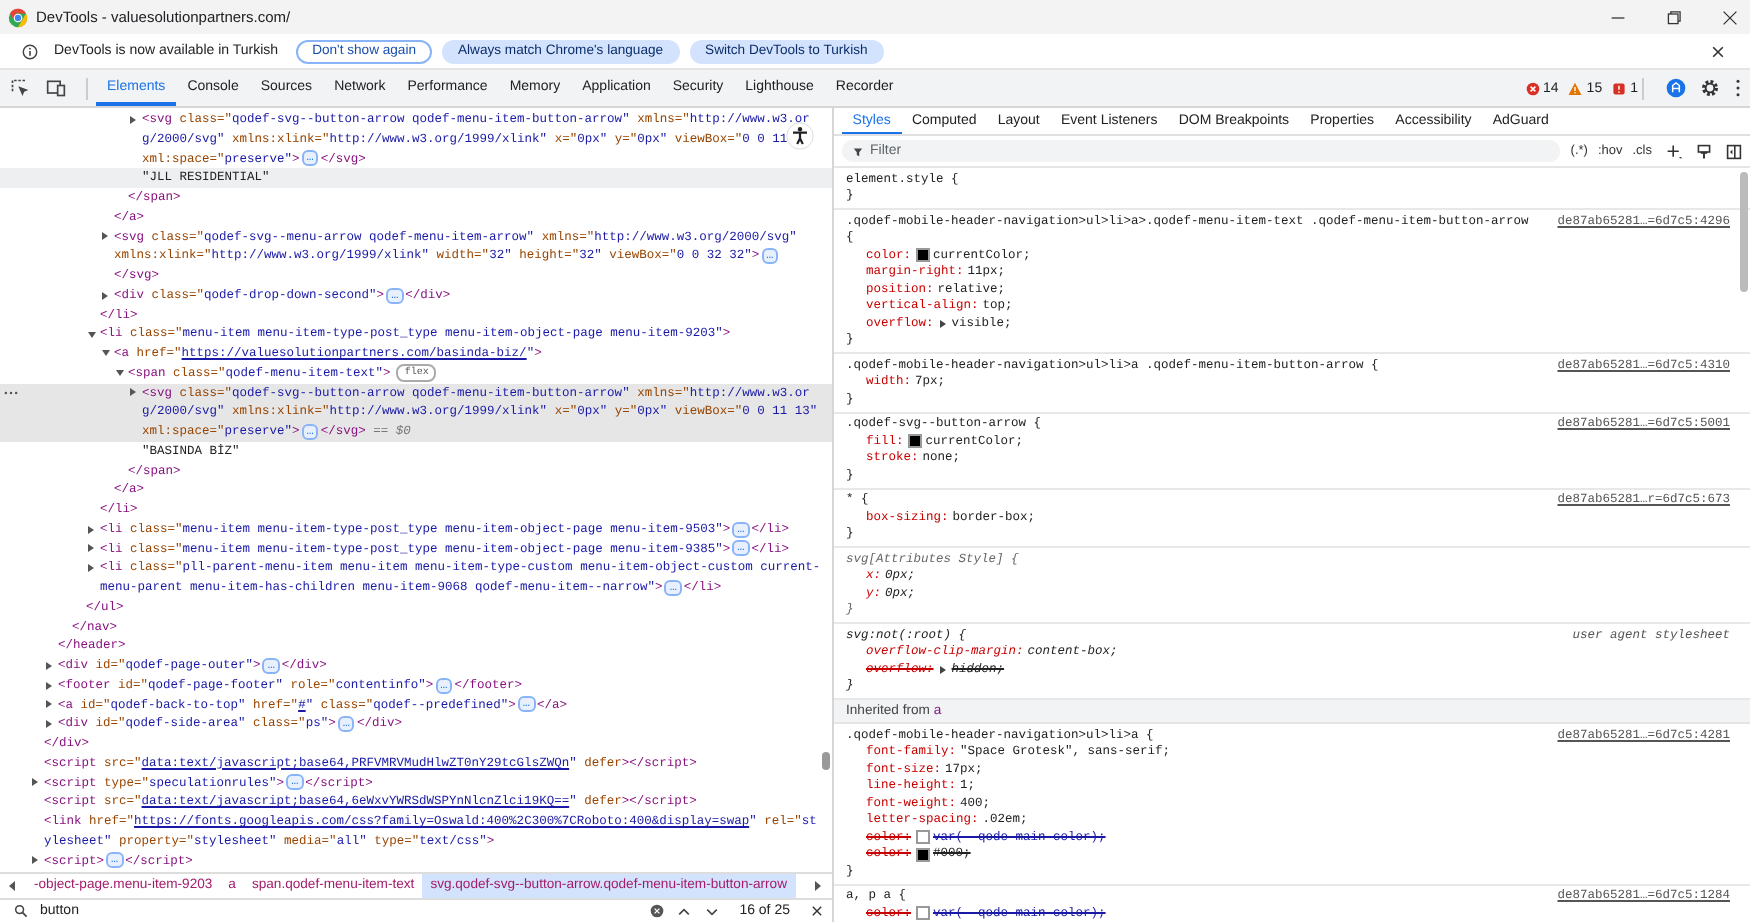  Describe the element at coordinates (1710, 88) in the screenshot. I see `settings-icon` at that location.